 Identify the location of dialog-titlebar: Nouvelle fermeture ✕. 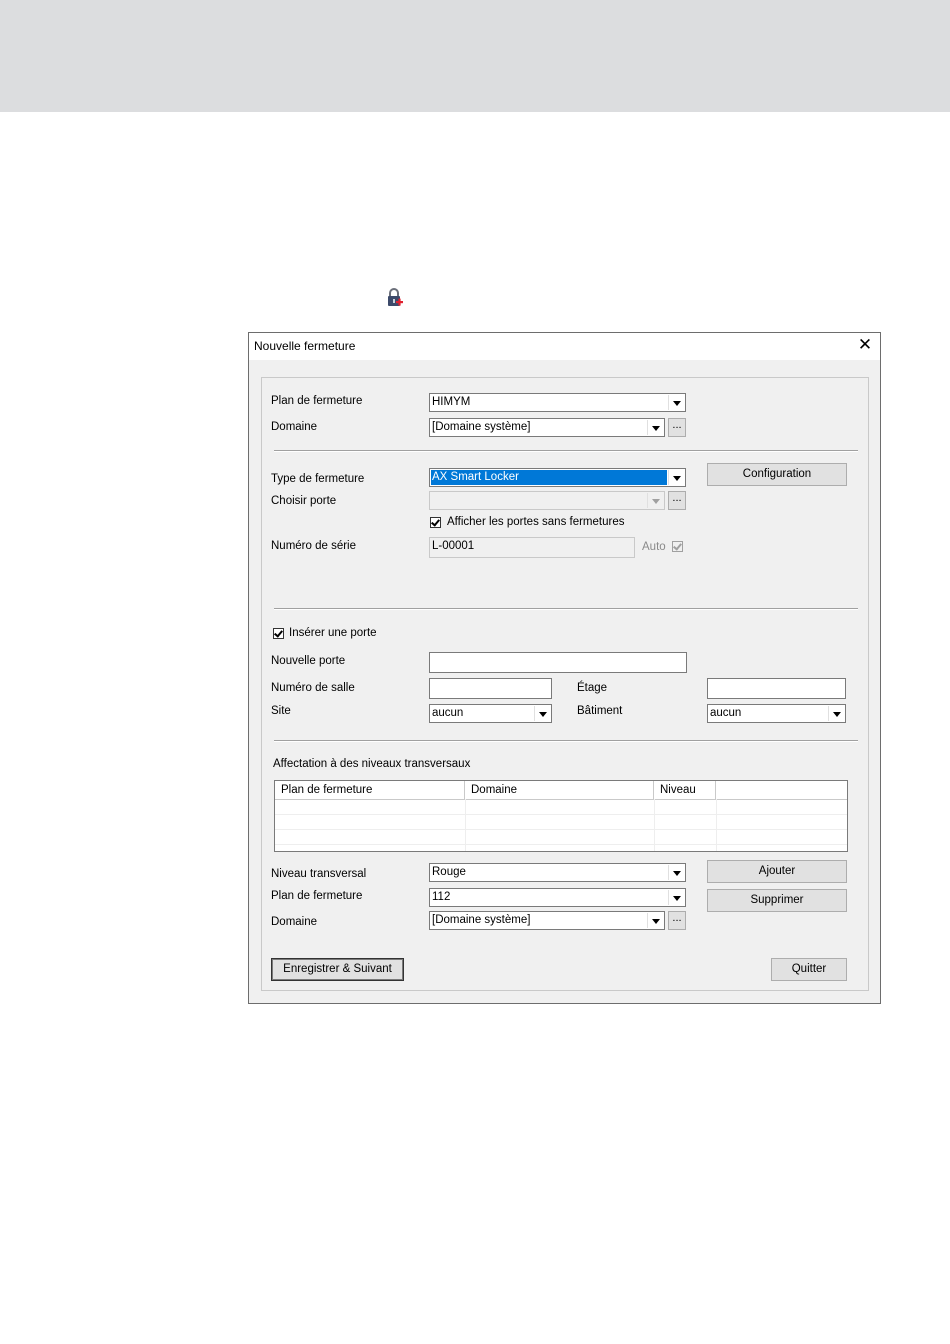
(564, 346).